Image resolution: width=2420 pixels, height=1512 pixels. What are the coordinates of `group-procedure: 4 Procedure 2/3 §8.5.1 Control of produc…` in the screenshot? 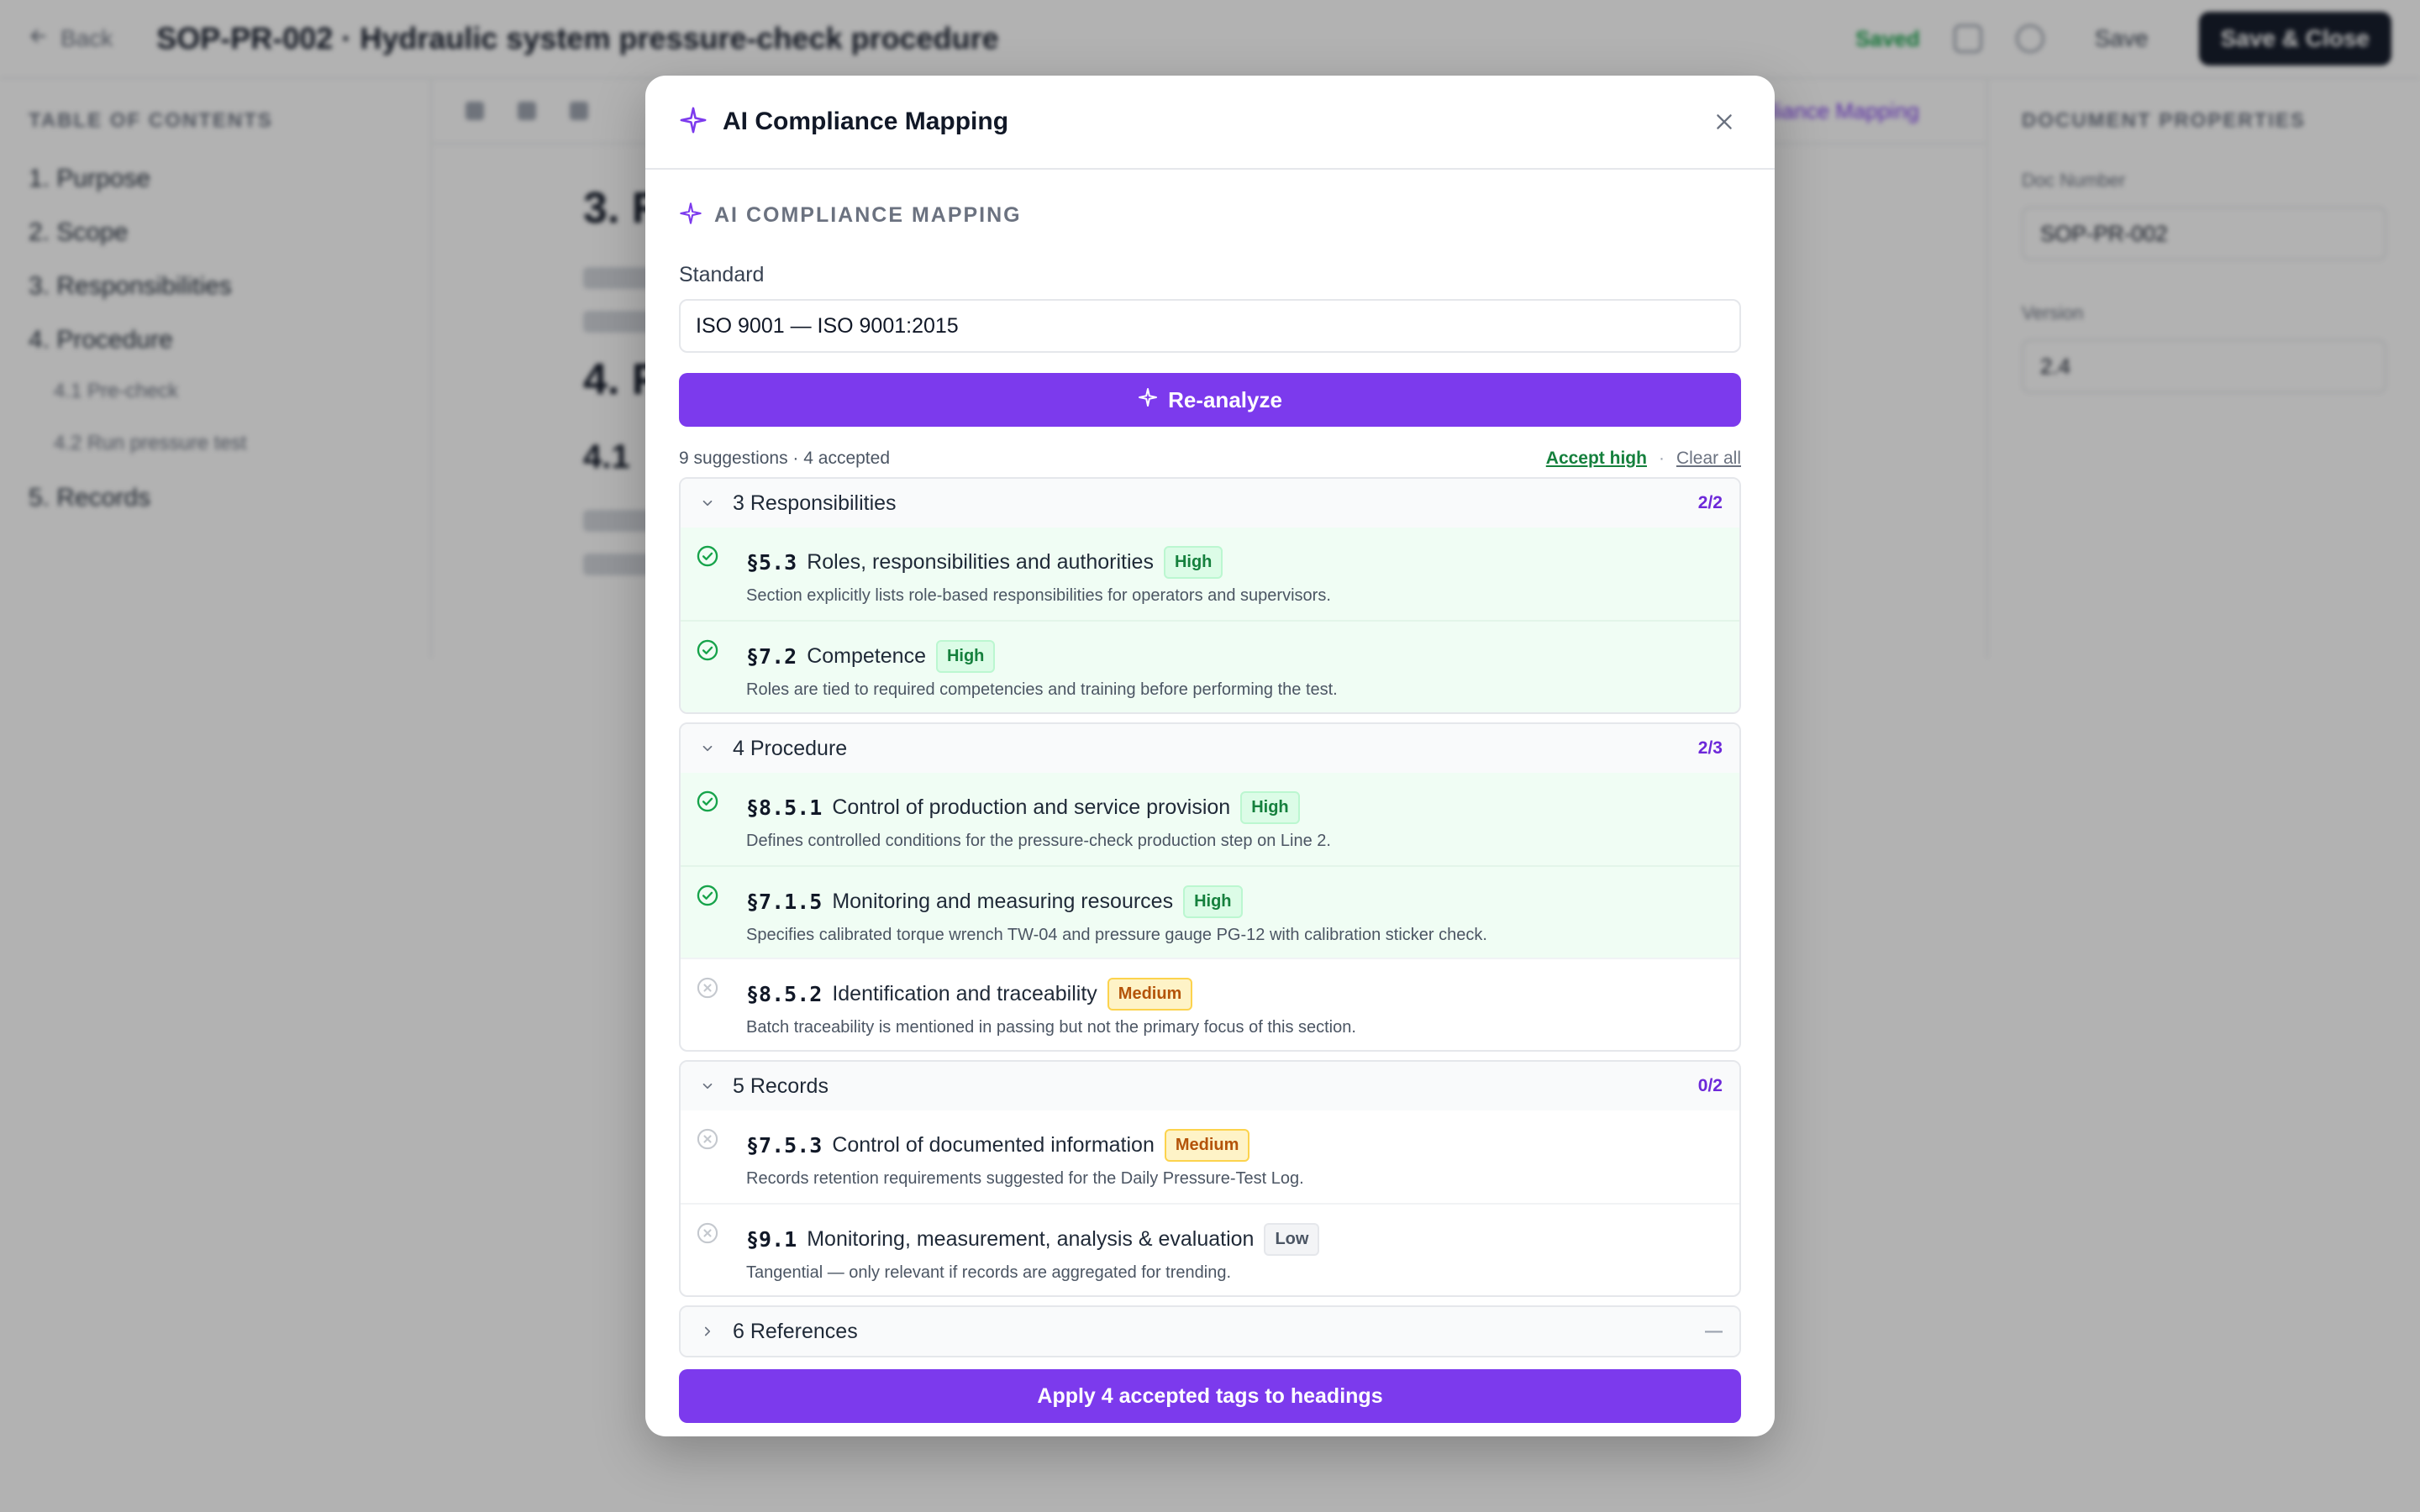 It's located at (1210, 887).